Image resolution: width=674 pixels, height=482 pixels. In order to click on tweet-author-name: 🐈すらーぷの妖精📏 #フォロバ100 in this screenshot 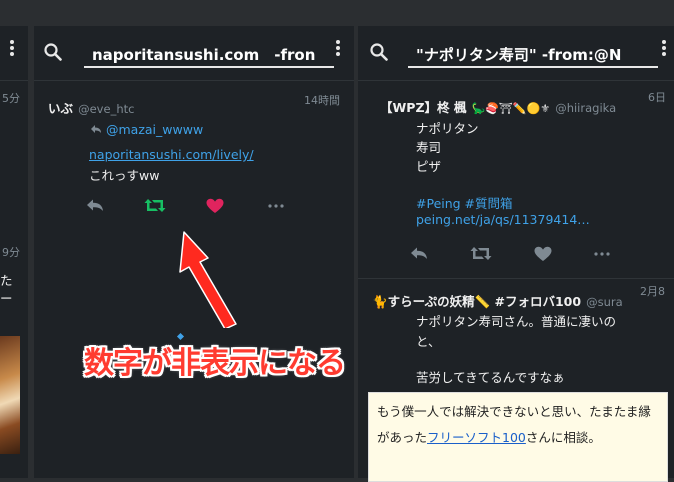, I will do `click(476, 301)`.